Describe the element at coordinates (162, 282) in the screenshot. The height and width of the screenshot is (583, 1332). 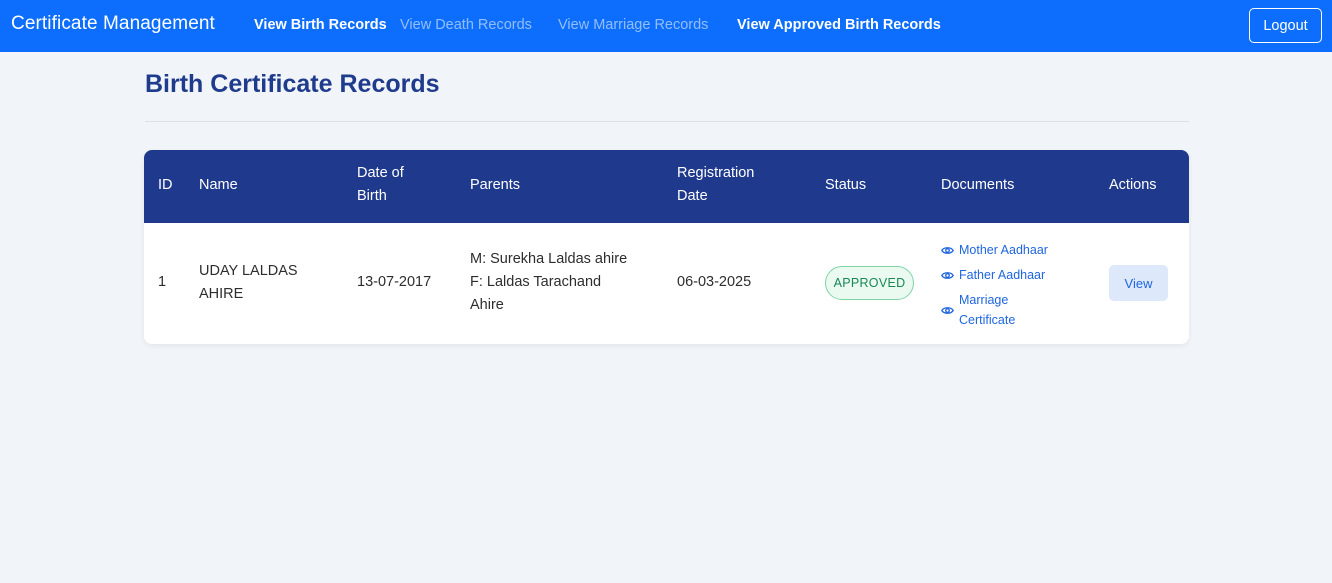
I see `cell-id: 1` at that location.